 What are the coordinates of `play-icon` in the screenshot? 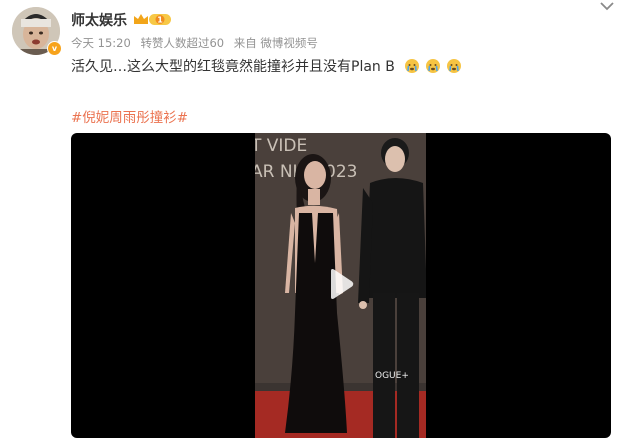 It's located at (339, 284).